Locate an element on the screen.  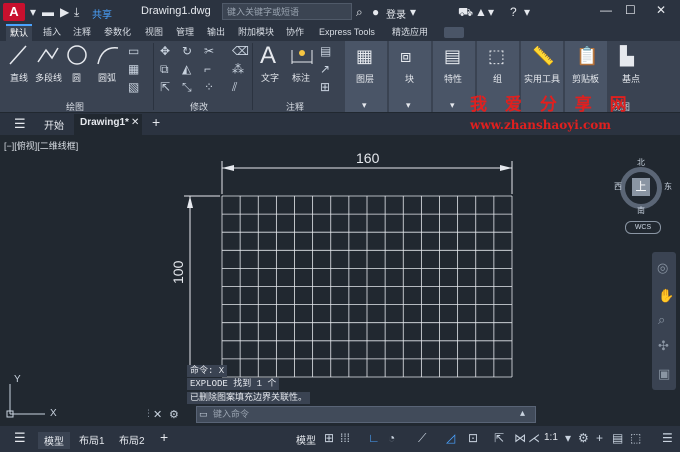
help-icon: ? is located at coordinates (513, 12).